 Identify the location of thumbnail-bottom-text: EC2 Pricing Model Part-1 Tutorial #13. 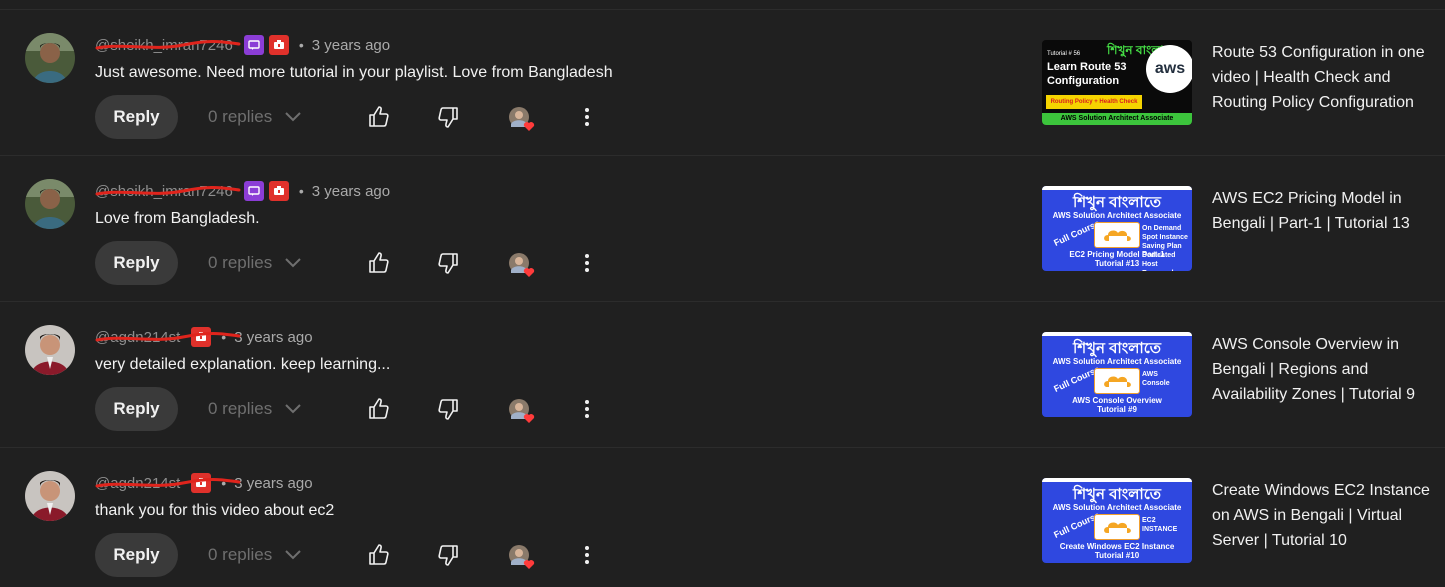
(1117, 259).